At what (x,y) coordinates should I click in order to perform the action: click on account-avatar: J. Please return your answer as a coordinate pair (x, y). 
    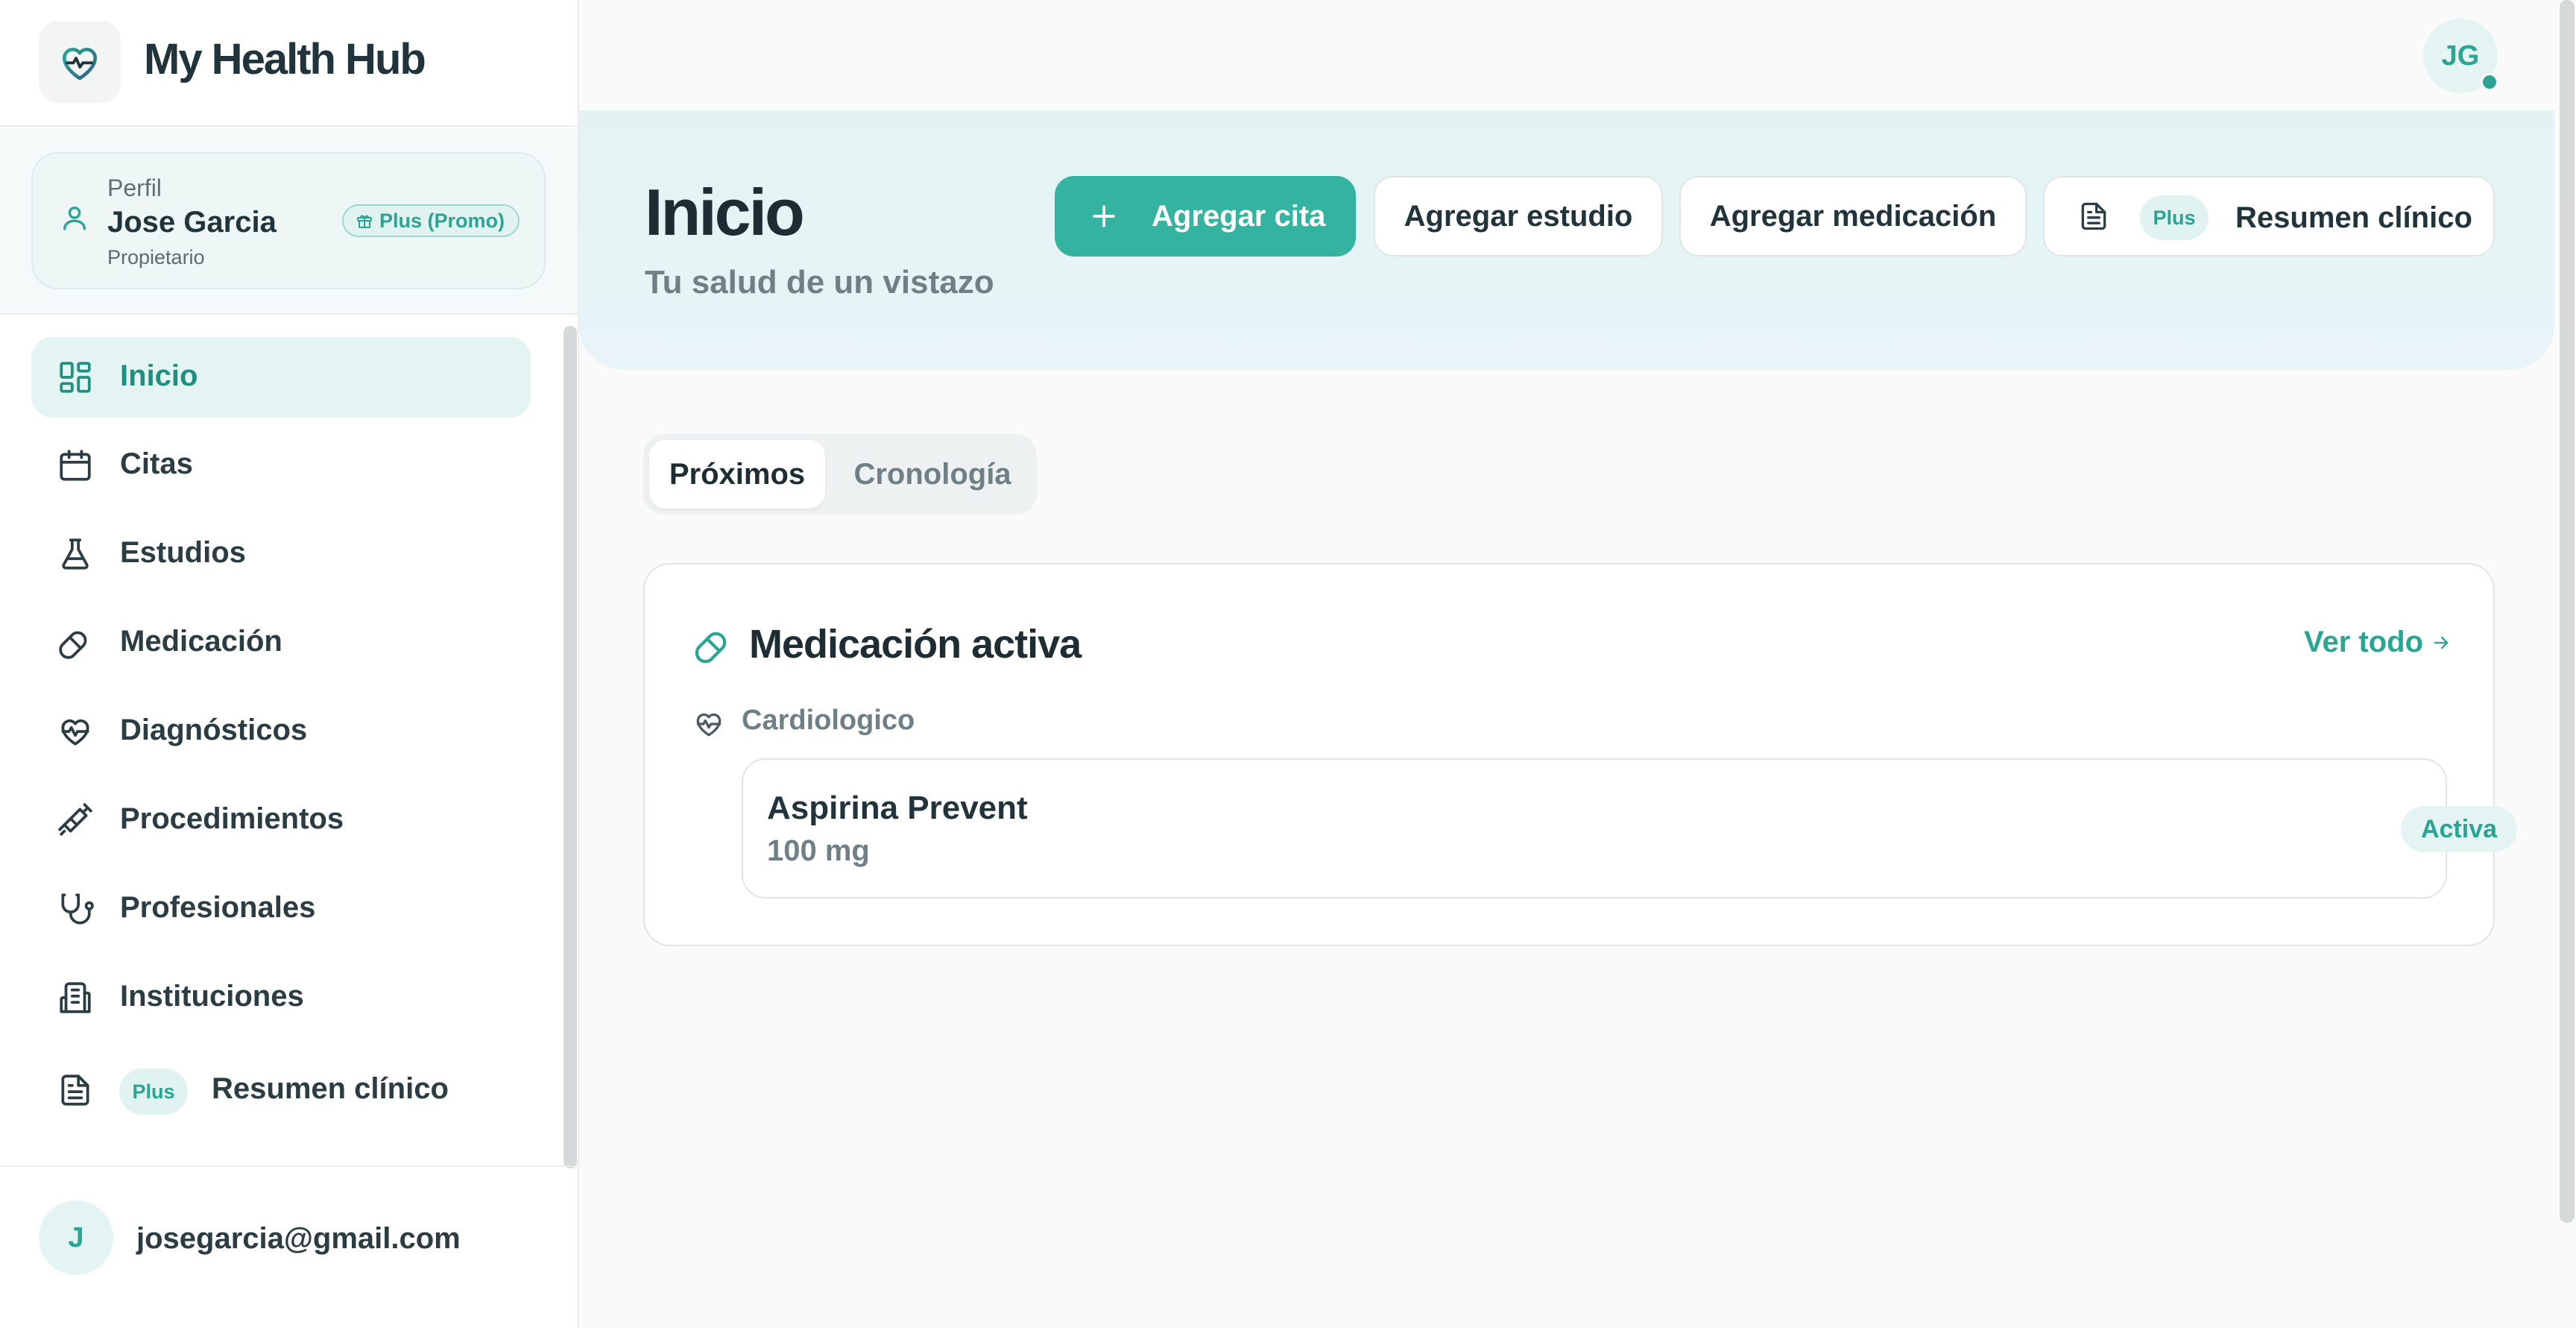
    Looking at the image, I should click on (76, 1237).